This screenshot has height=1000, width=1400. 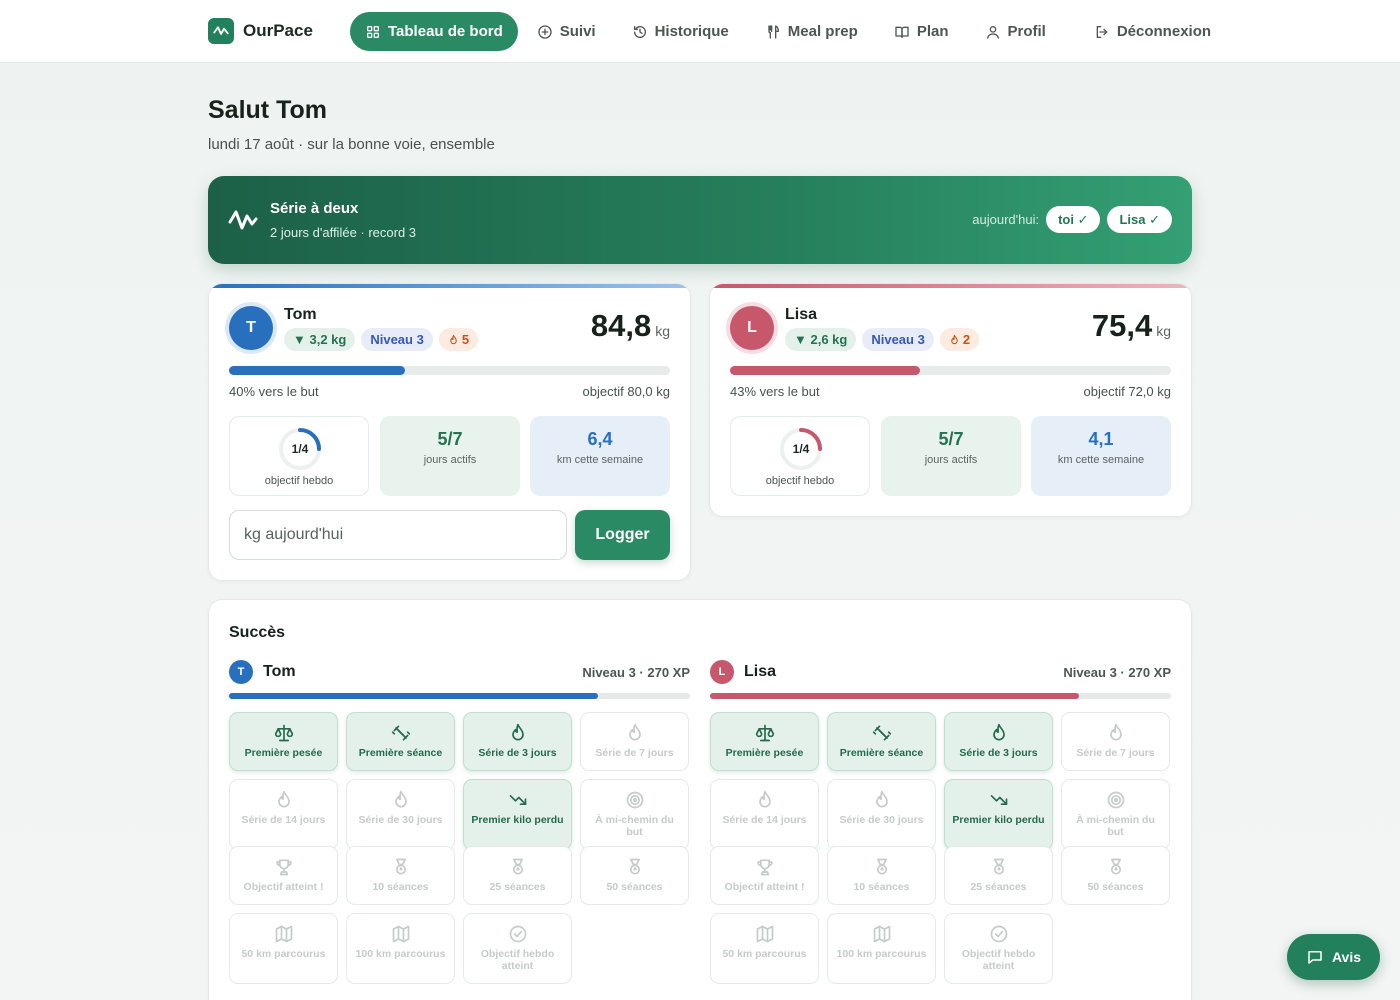 I want to click on badge-label: 10 séances, so click(x=400, y=887).